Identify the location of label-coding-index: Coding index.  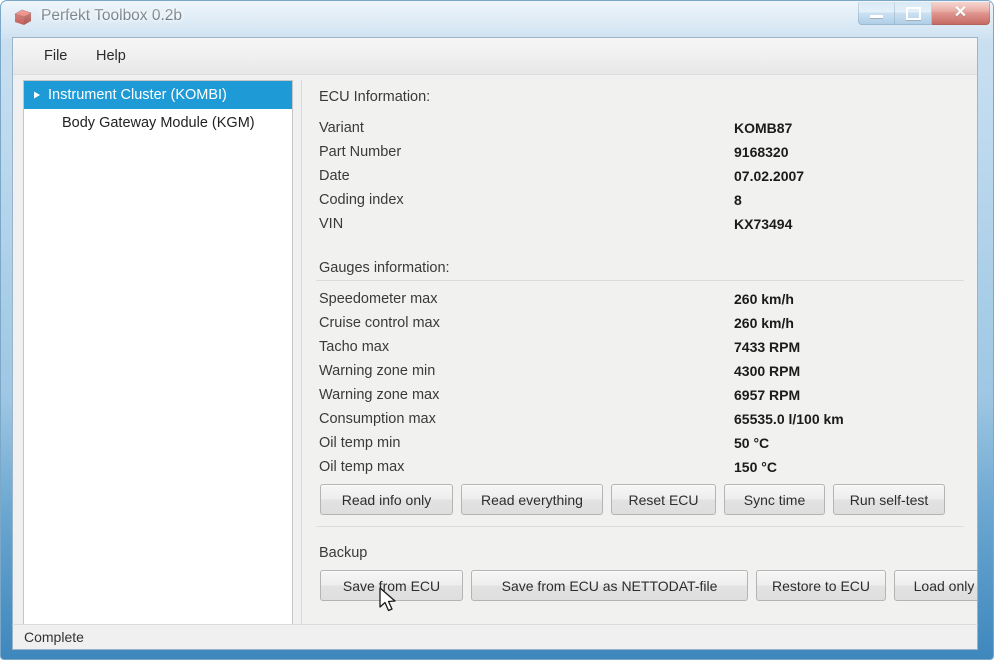
(361, 200).